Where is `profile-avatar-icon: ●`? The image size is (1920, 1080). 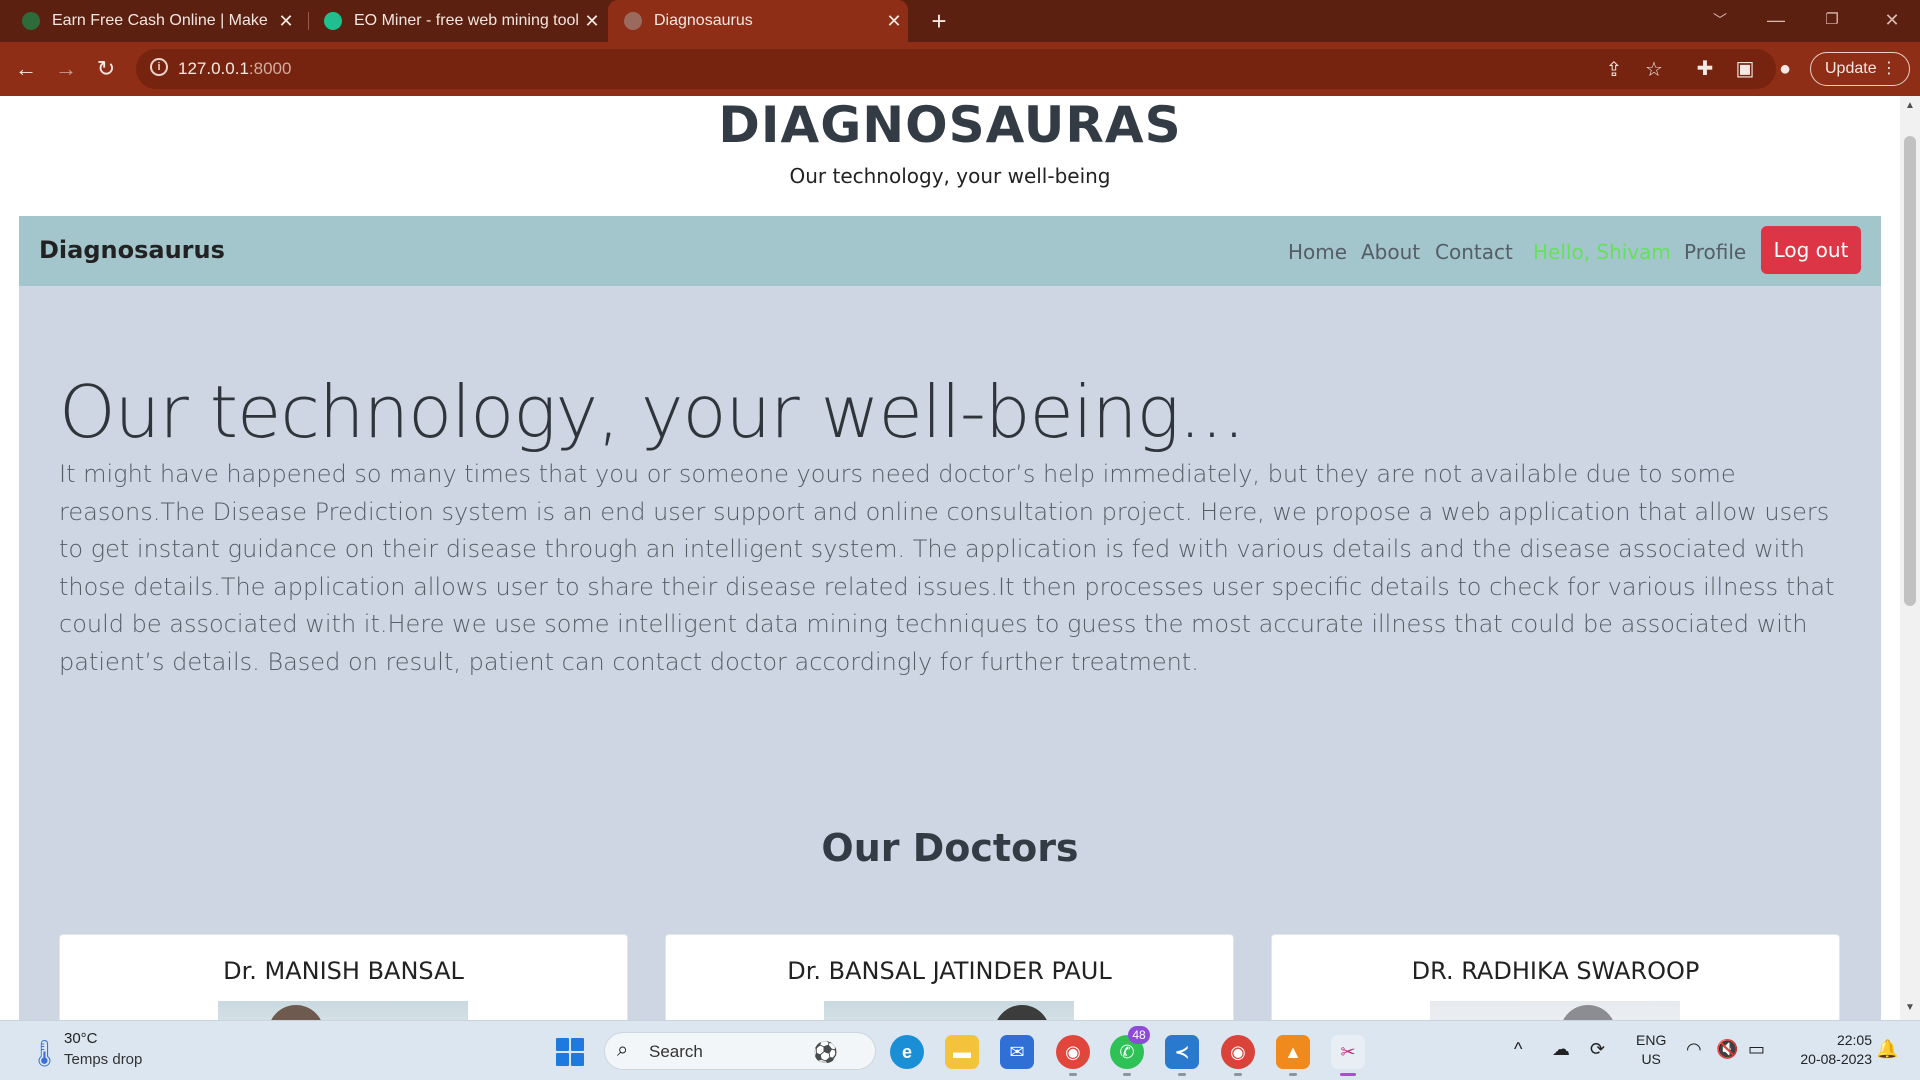
profile-avatar-icon: ● is located at coordinates (1785, 69).